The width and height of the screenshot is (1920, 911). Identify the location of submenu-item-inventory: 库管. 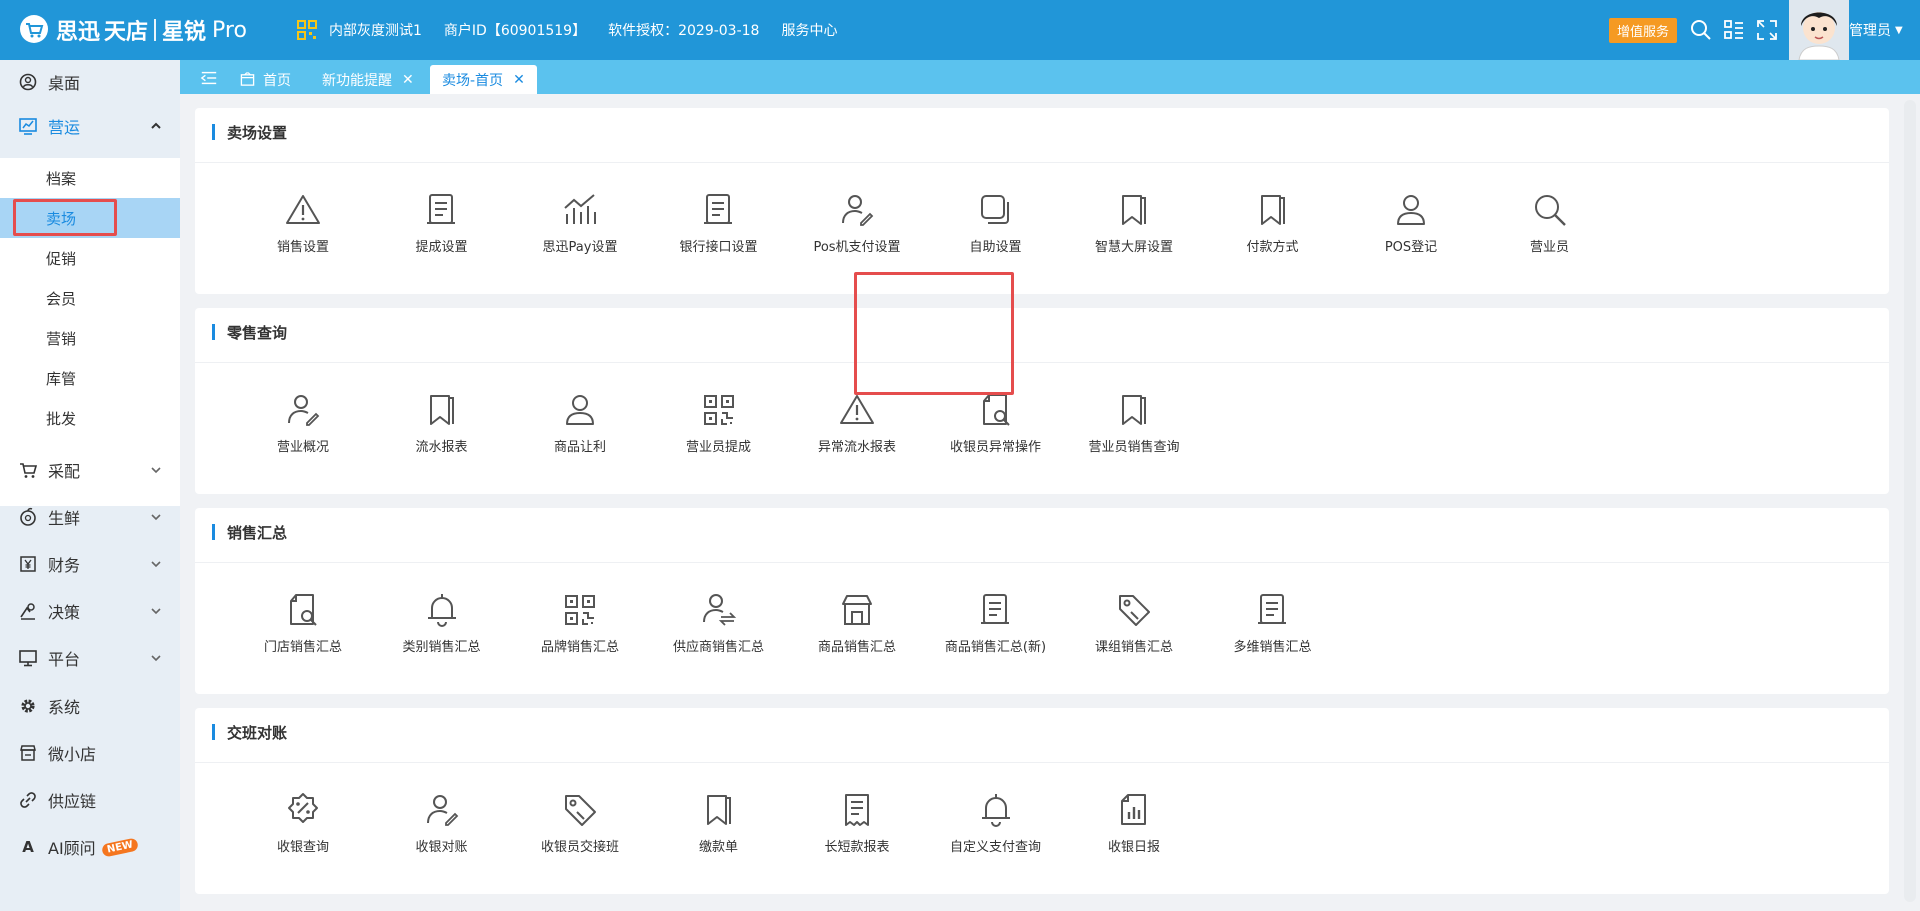
(90, 378).